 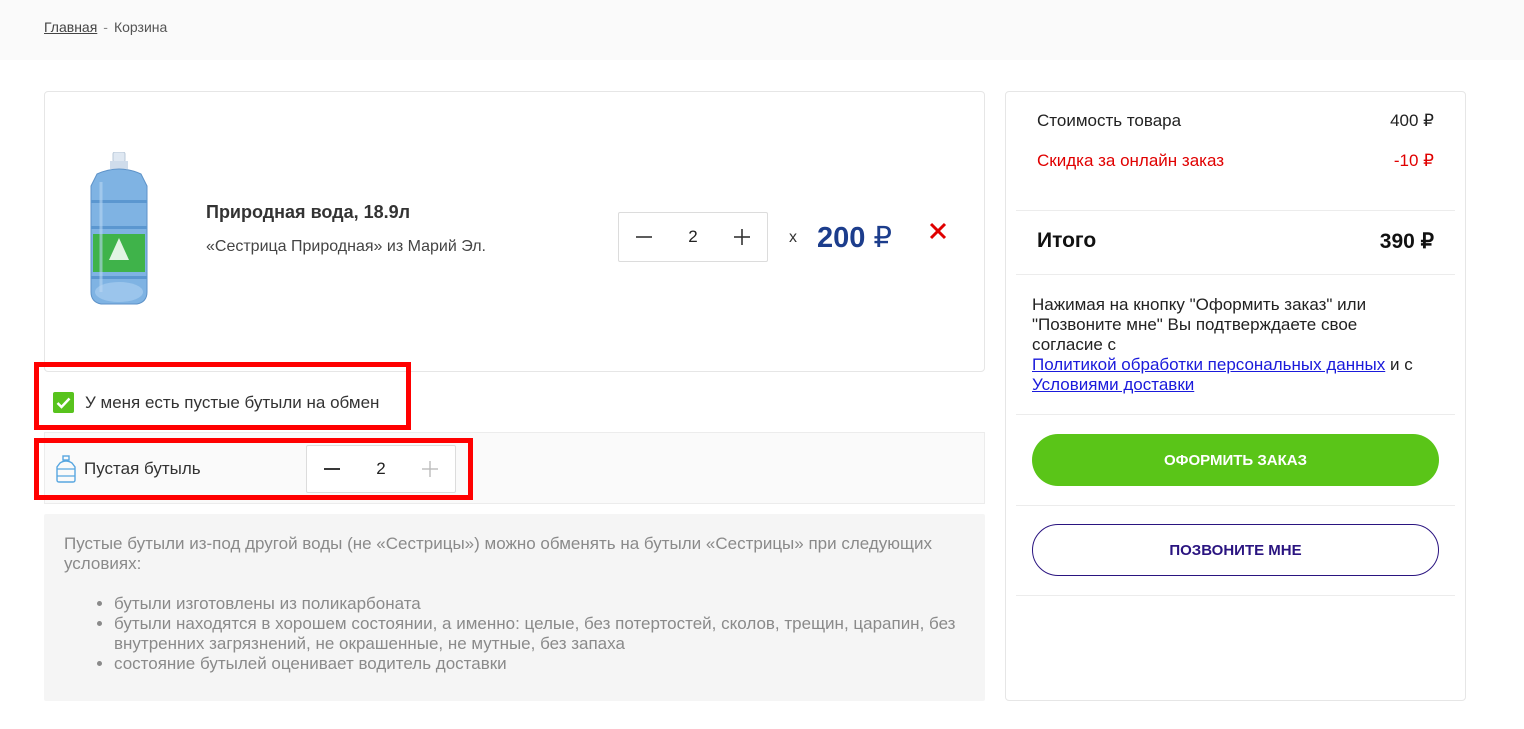 What do you see at coordinates (1235, 460) in the screenshot?
I see `place-order-button: ОФОРМИТЬ ЗАКАЗ` at bounding box center [1235, 460].